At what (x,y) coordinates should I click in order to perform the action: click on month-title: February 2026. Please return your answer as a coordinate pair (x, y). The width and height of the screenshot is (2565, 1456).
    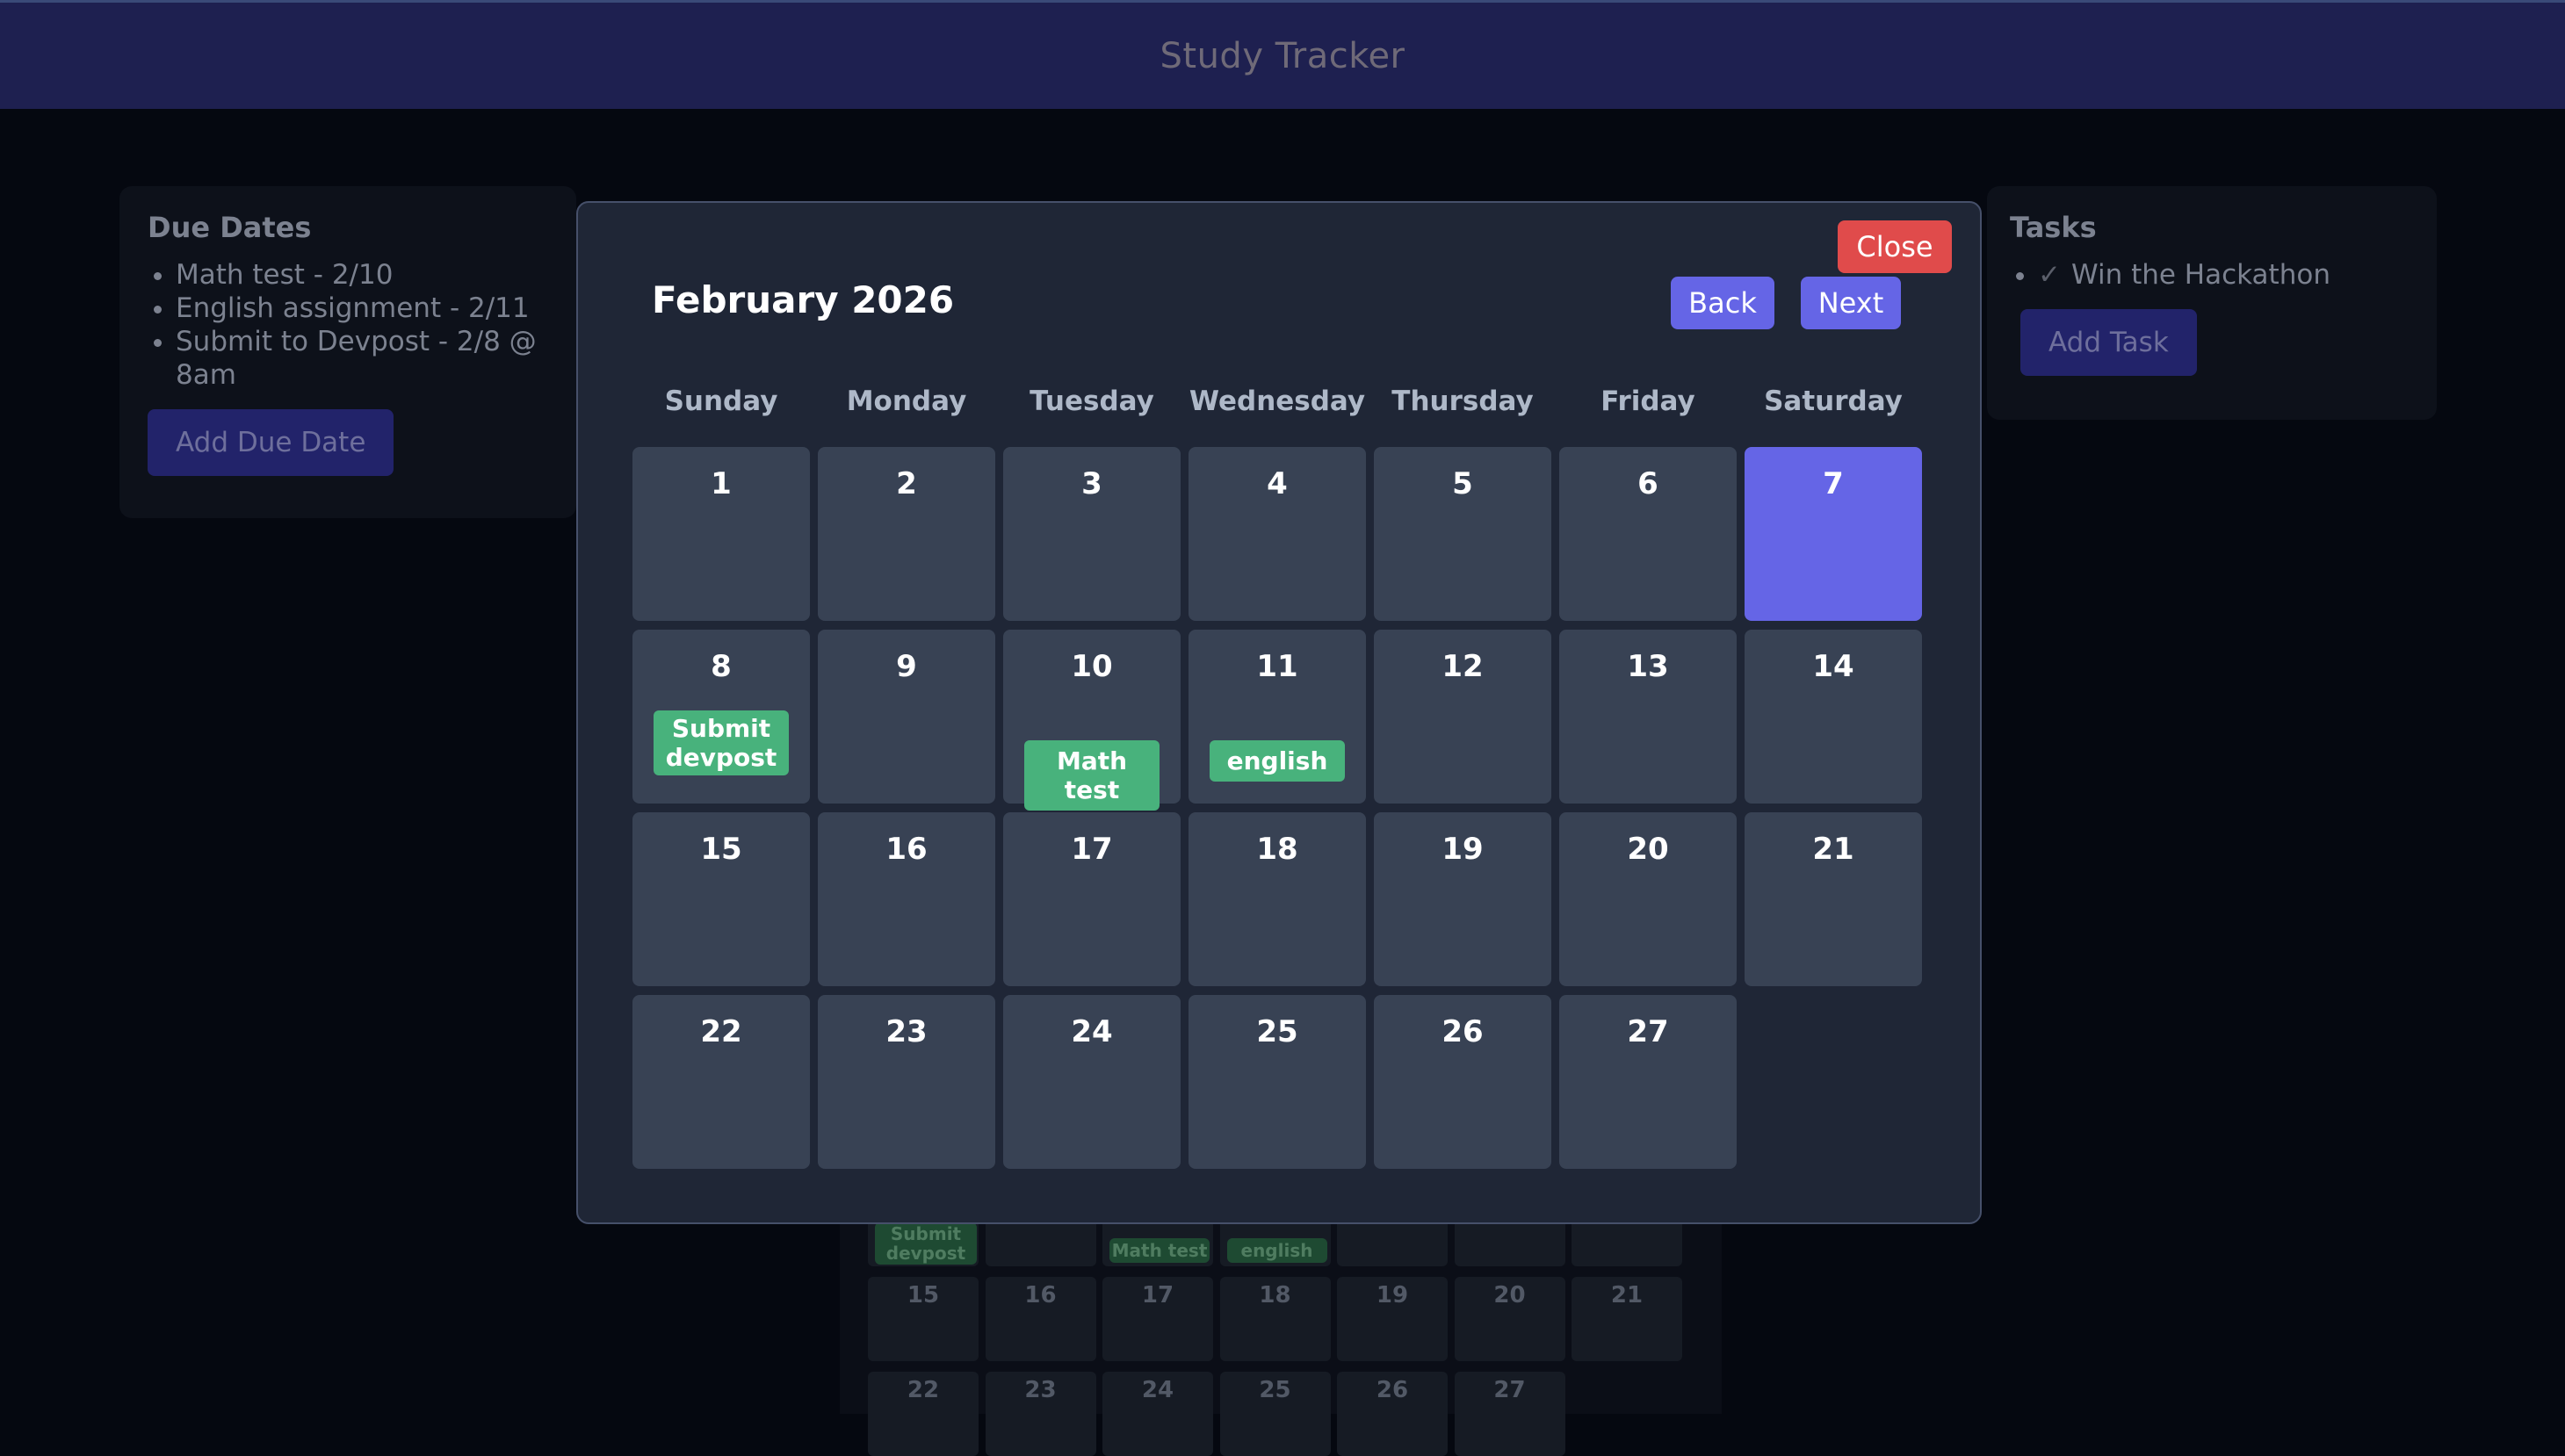
    Looking at the image, I should click on (803, 299).